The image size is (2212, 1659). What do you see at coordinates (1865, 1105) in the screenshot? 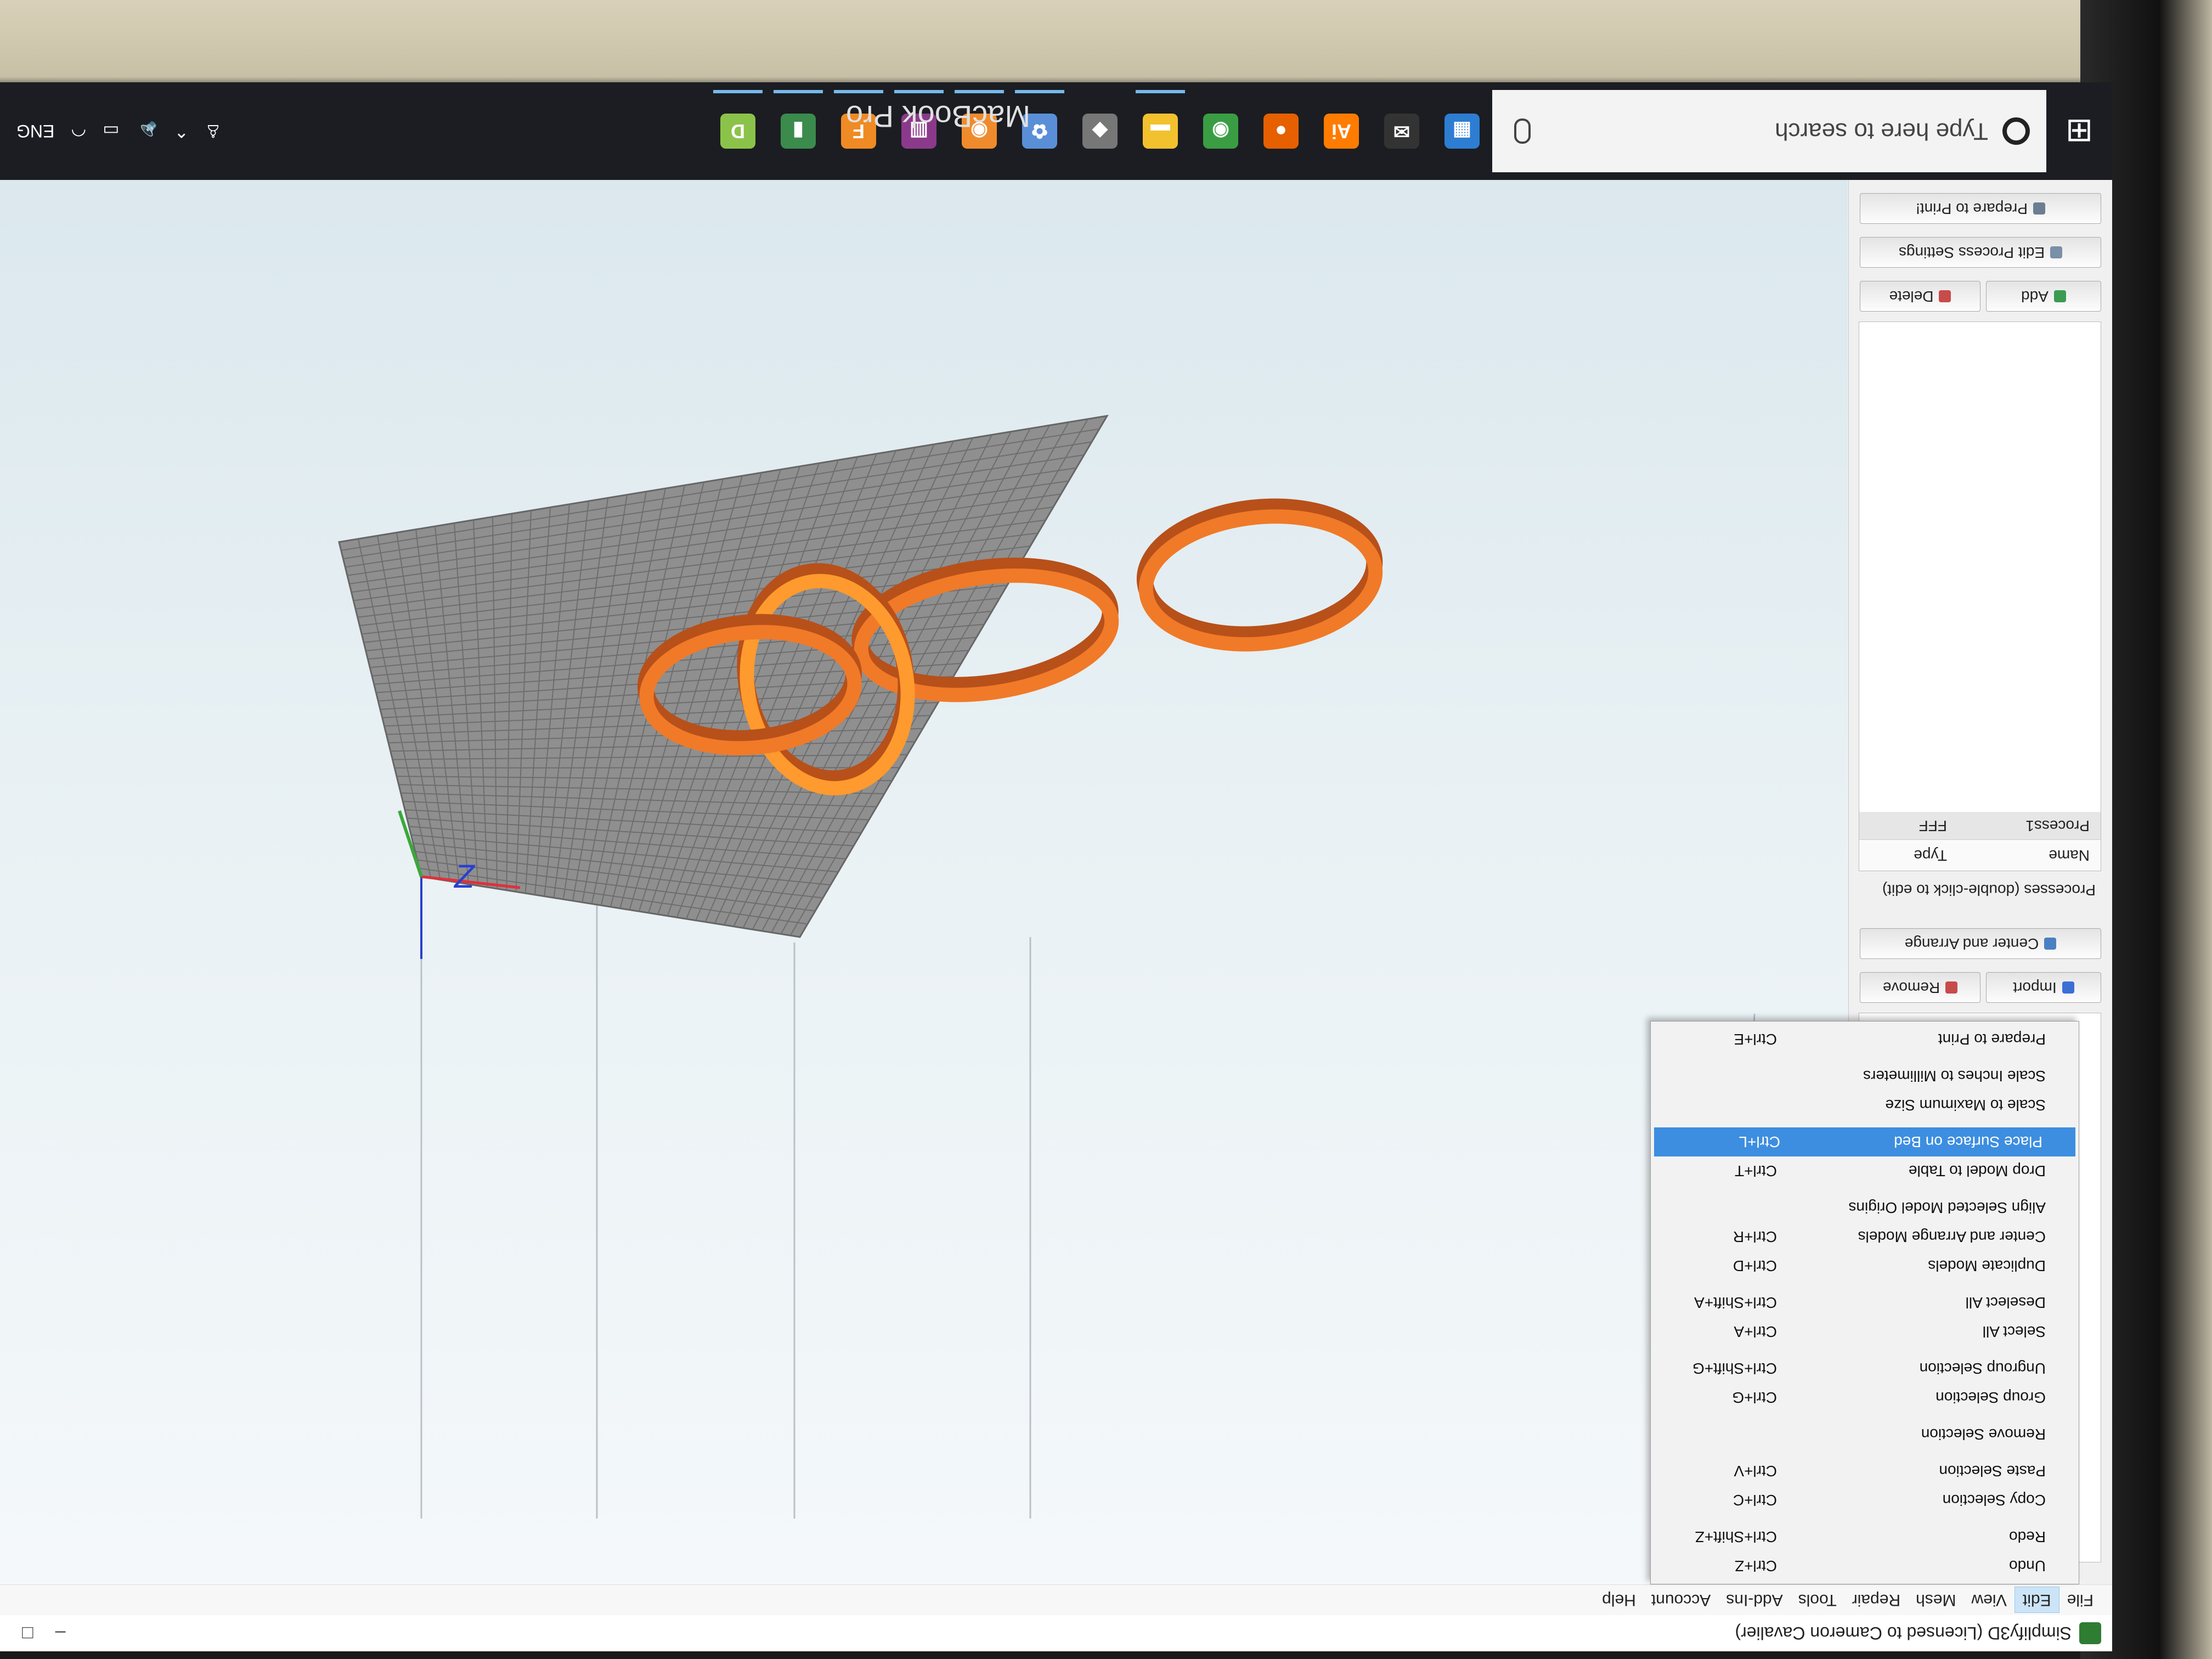
I see `edit-menu-item: Scale to Maximum Size` at bounding box center [1865, 1105].